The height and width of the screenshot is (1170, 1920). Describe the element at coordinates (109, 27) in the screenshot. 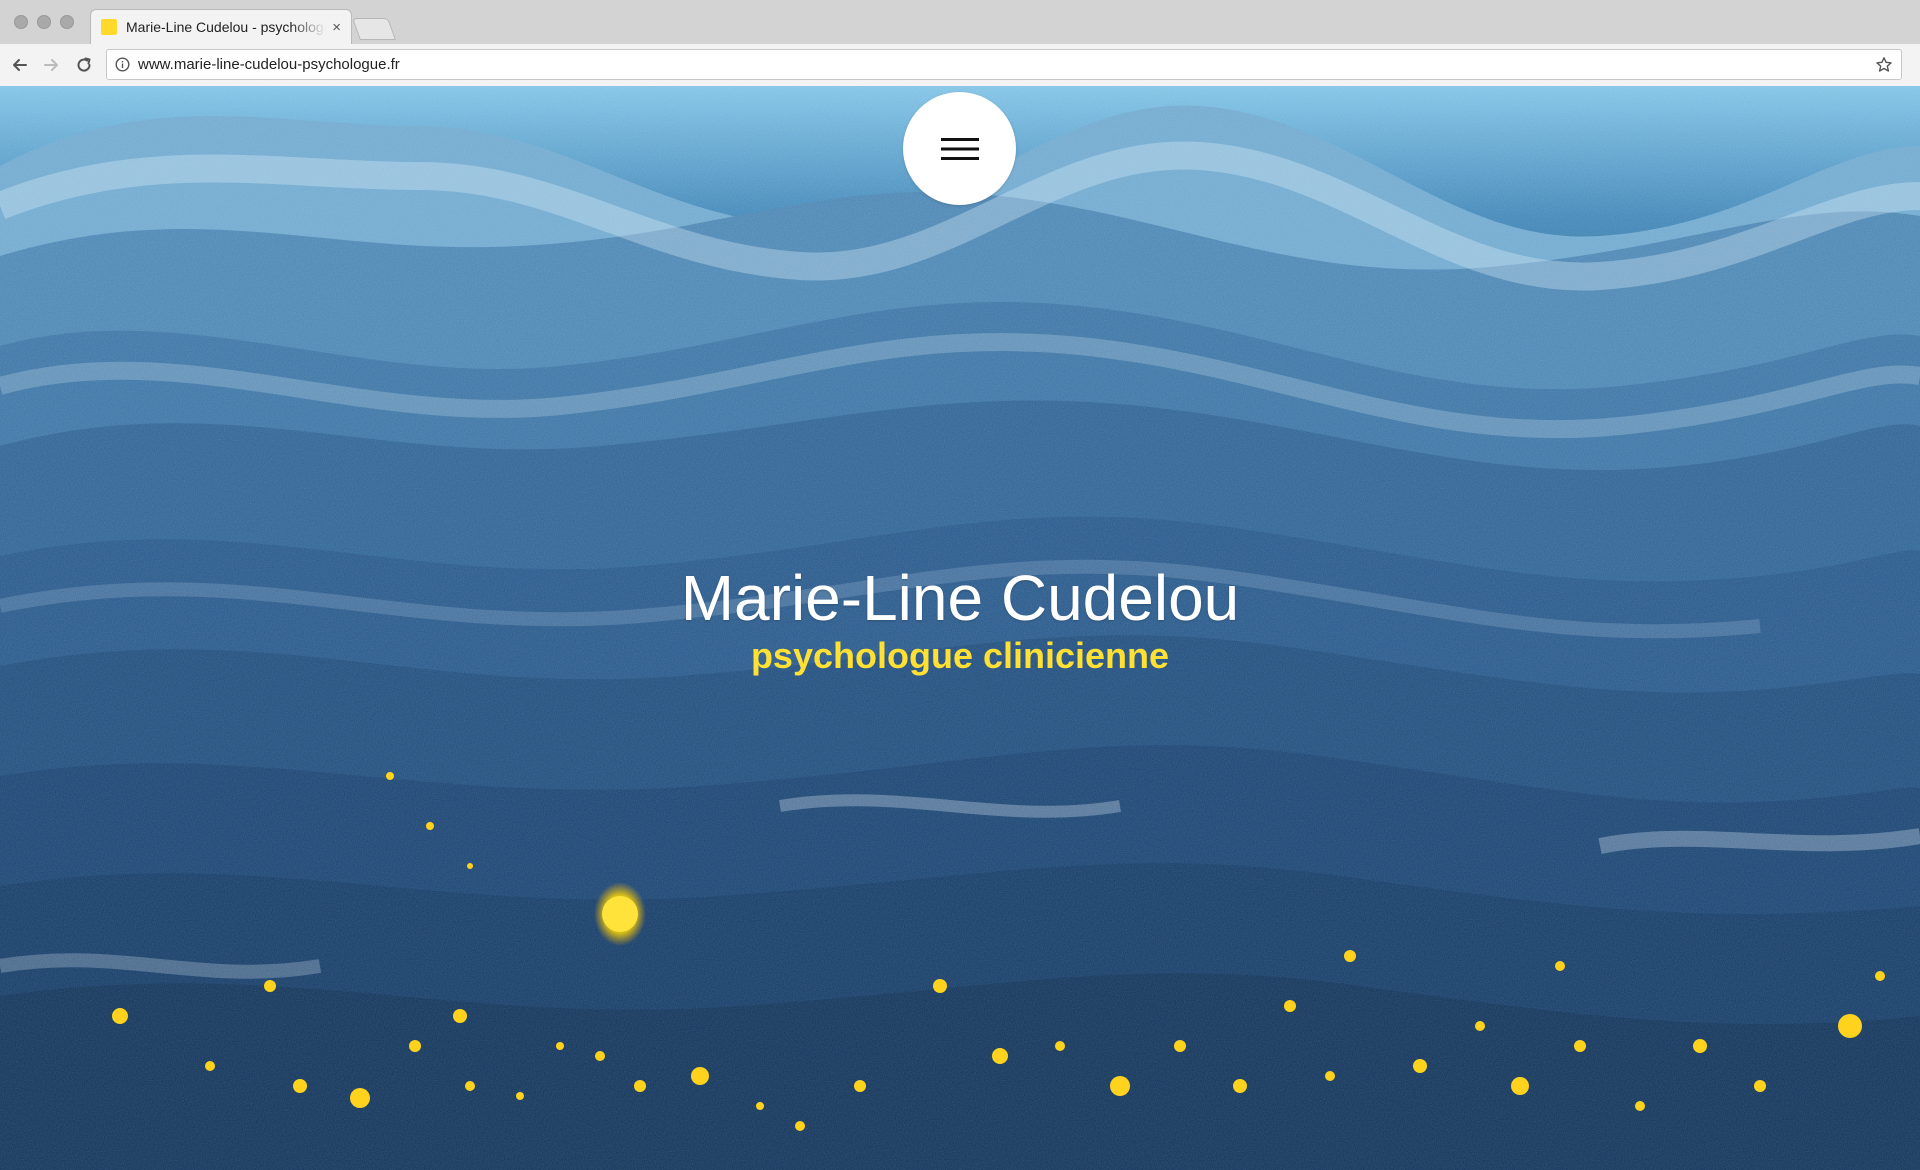

I see `favicon` at that location.